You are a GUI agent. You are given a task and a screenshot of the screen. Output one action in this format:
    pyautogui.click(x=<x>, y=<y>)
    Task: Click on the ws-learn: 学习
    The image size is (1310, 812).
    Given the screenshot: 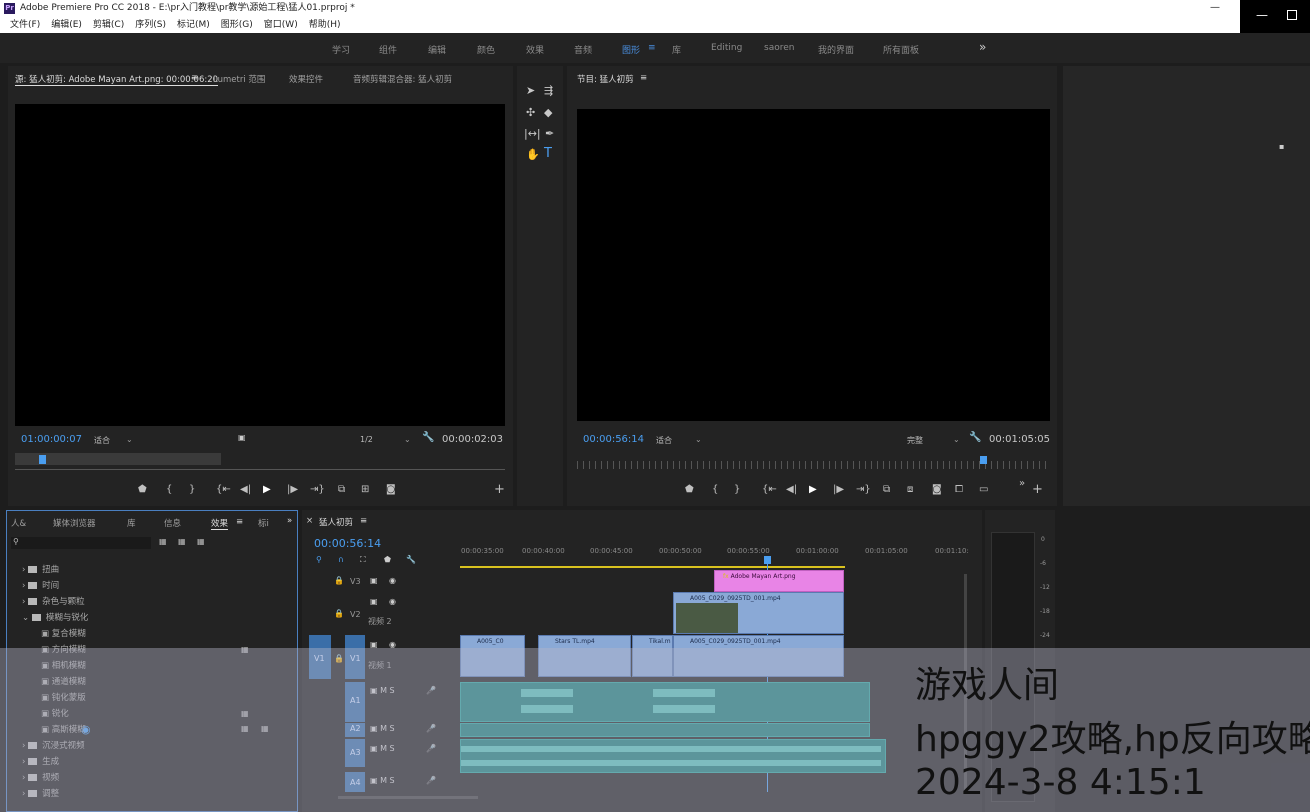 What is the action you would take?
    pyautogui.click(x=341, y=49)
    